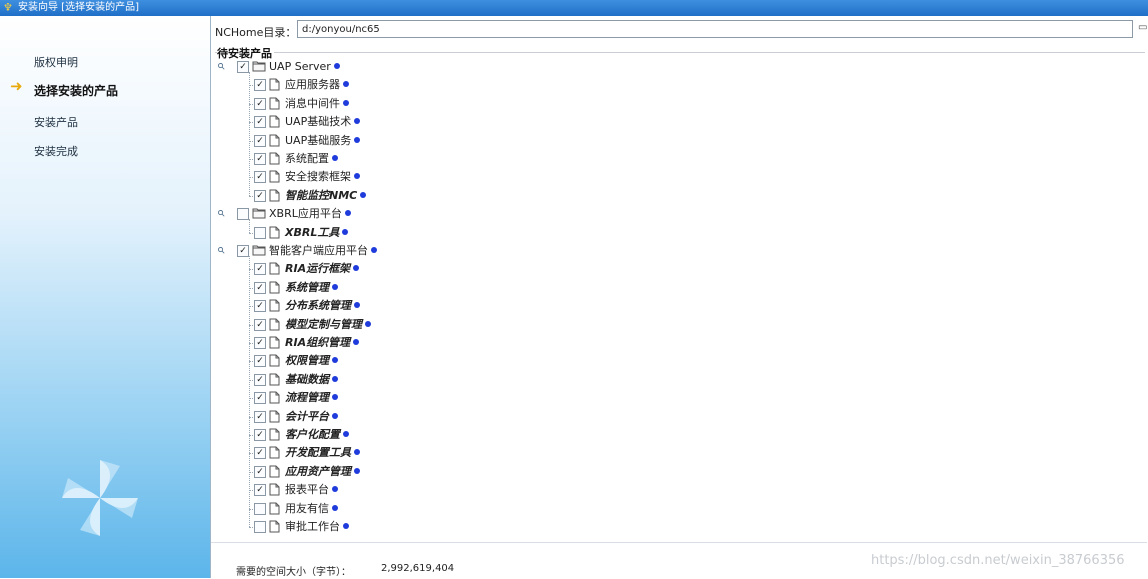  I want to click on tree-node-text: 报表平台, so click(311, 490).